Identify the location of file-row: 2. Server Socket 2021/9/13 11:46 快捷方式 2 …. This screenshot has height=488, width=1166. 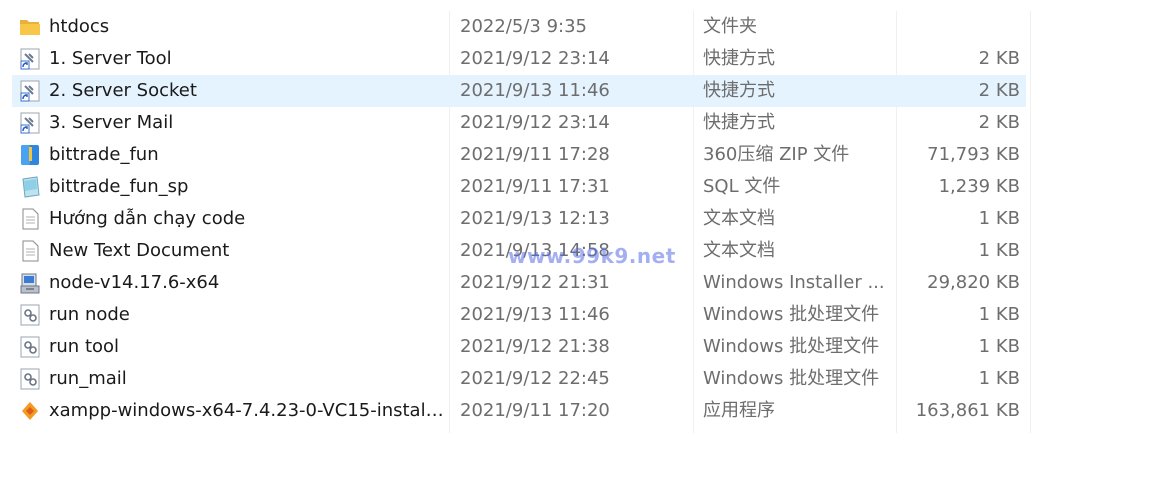
(522, 91).